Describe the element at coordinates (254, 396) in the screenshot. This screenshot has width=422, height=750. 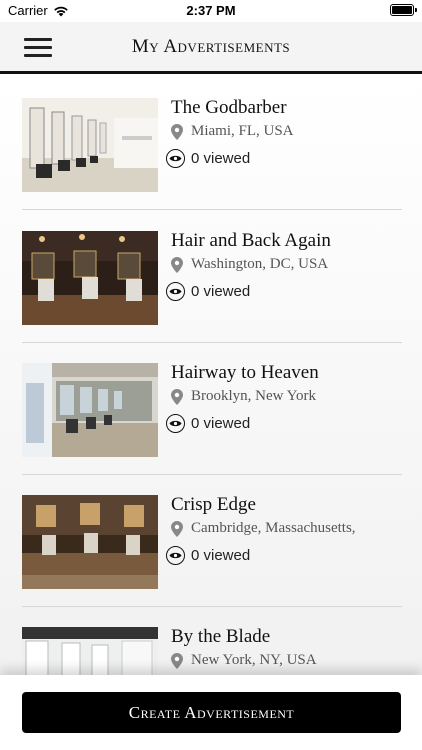
I see `ad-location: Brooklyn, New York` at that location.